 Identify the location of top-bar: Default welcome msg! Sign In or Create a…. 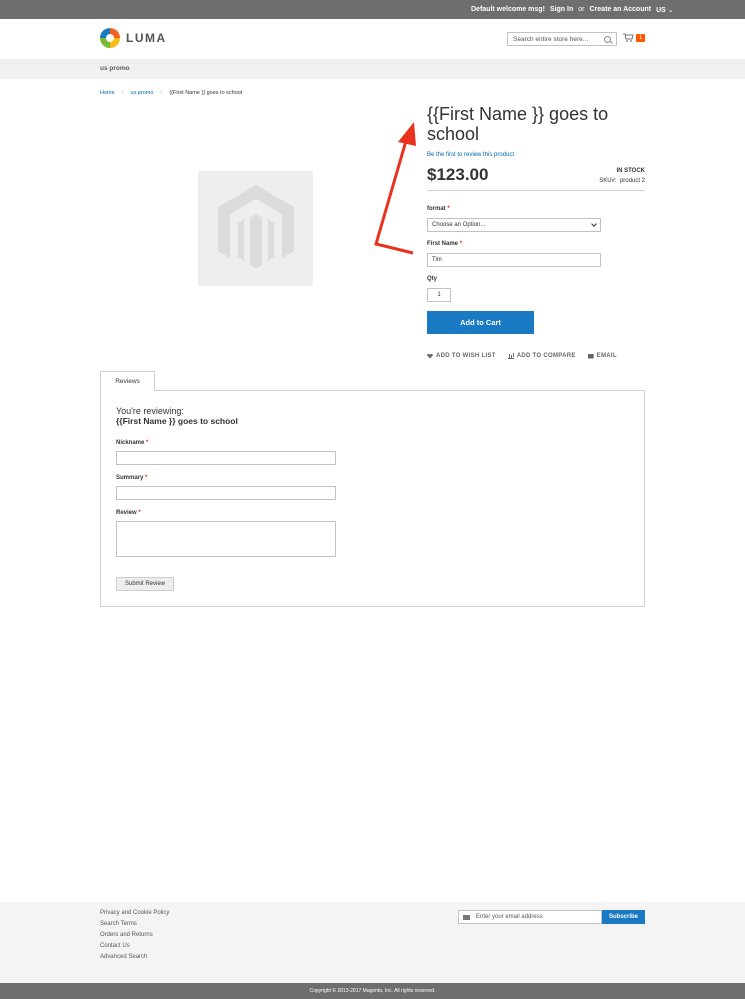
(372, 9).